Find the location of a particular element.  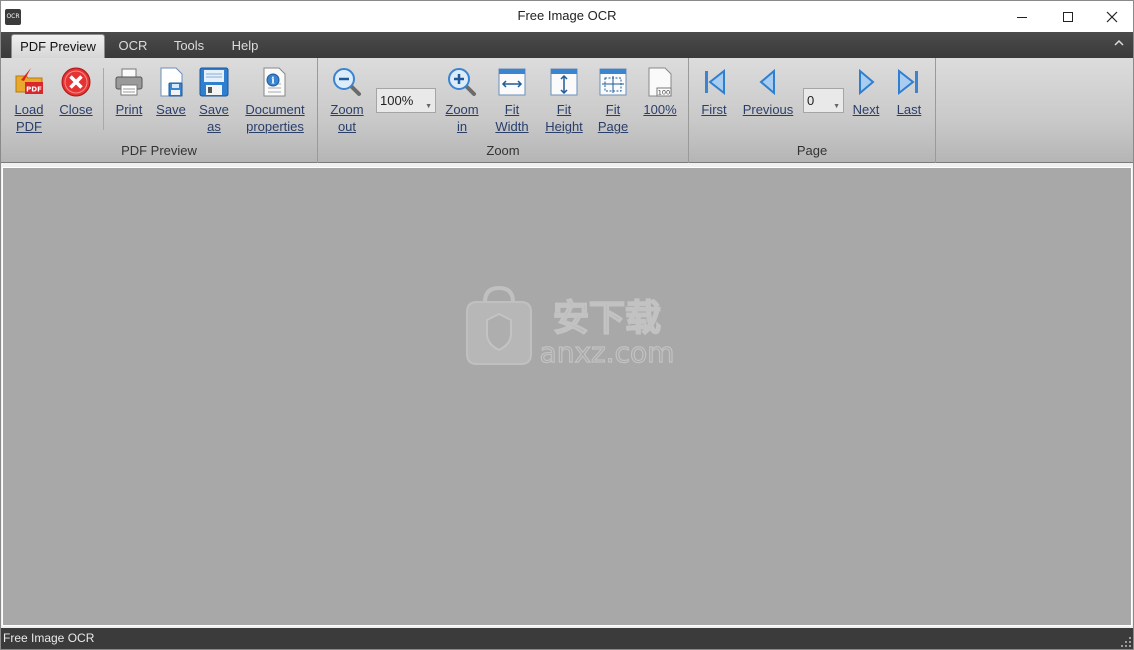

save-button: Save is located at coordinates (171, 92).